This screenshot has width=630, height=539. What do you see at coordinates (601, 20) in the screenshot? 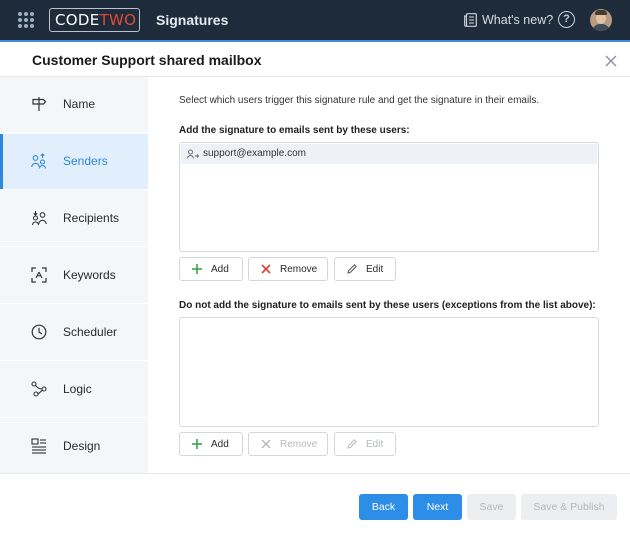
I see `user-avatar` at bounding box center [601, 20].